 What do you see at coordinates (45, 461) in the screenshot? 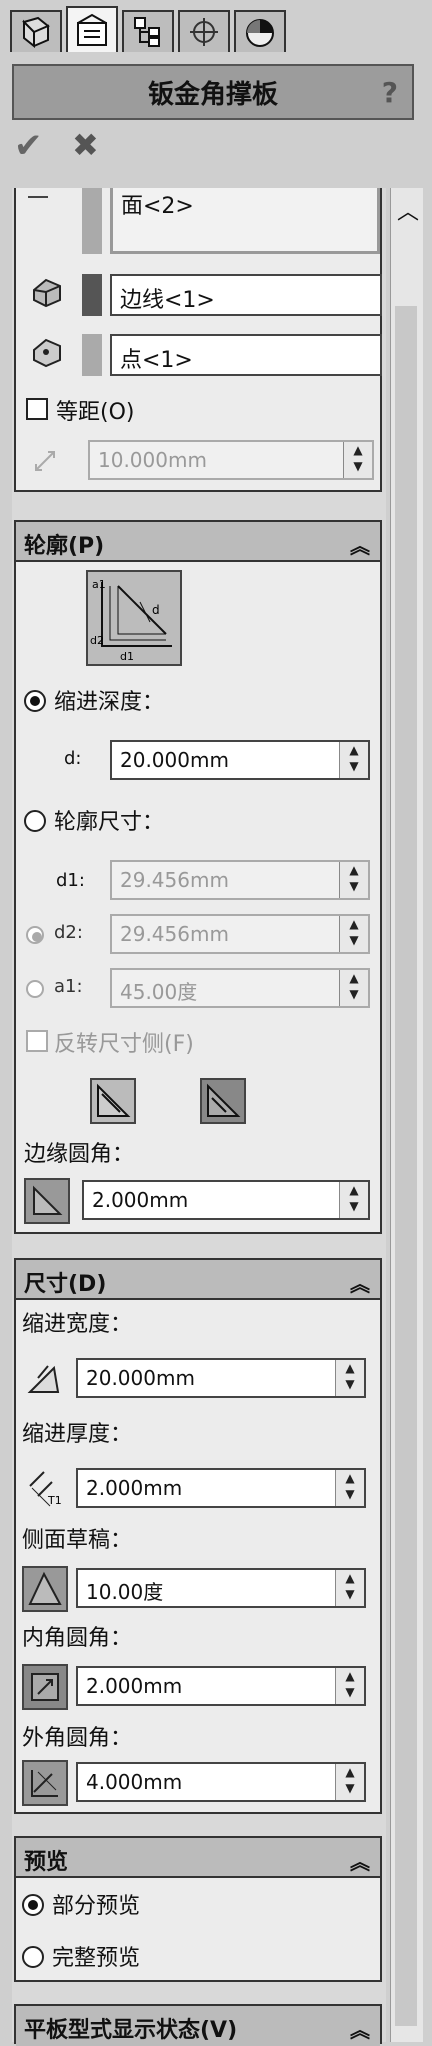
I see `offset-distance-icon` at bounding box center [45, 461].